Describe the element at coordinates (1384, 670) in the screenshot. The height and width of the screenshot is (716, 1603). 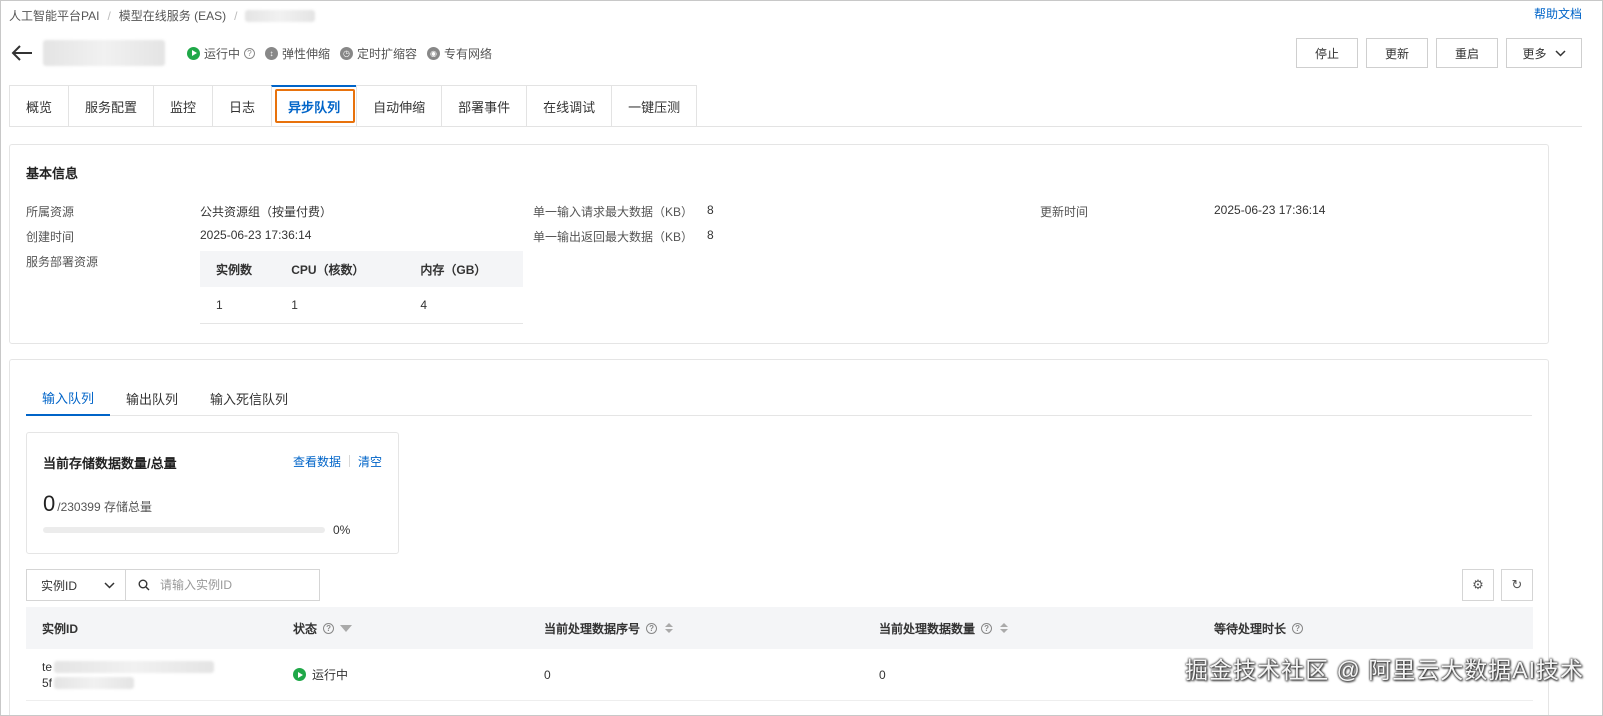
I see `watermark-text: 掘金技术社区 @ 阿里云大数据AI技术` at that location.